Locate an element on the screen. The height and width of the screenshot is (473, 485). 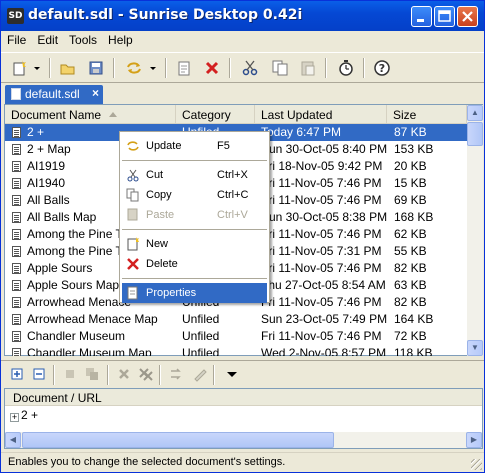
copy-button is located at coordinates (280, 68).